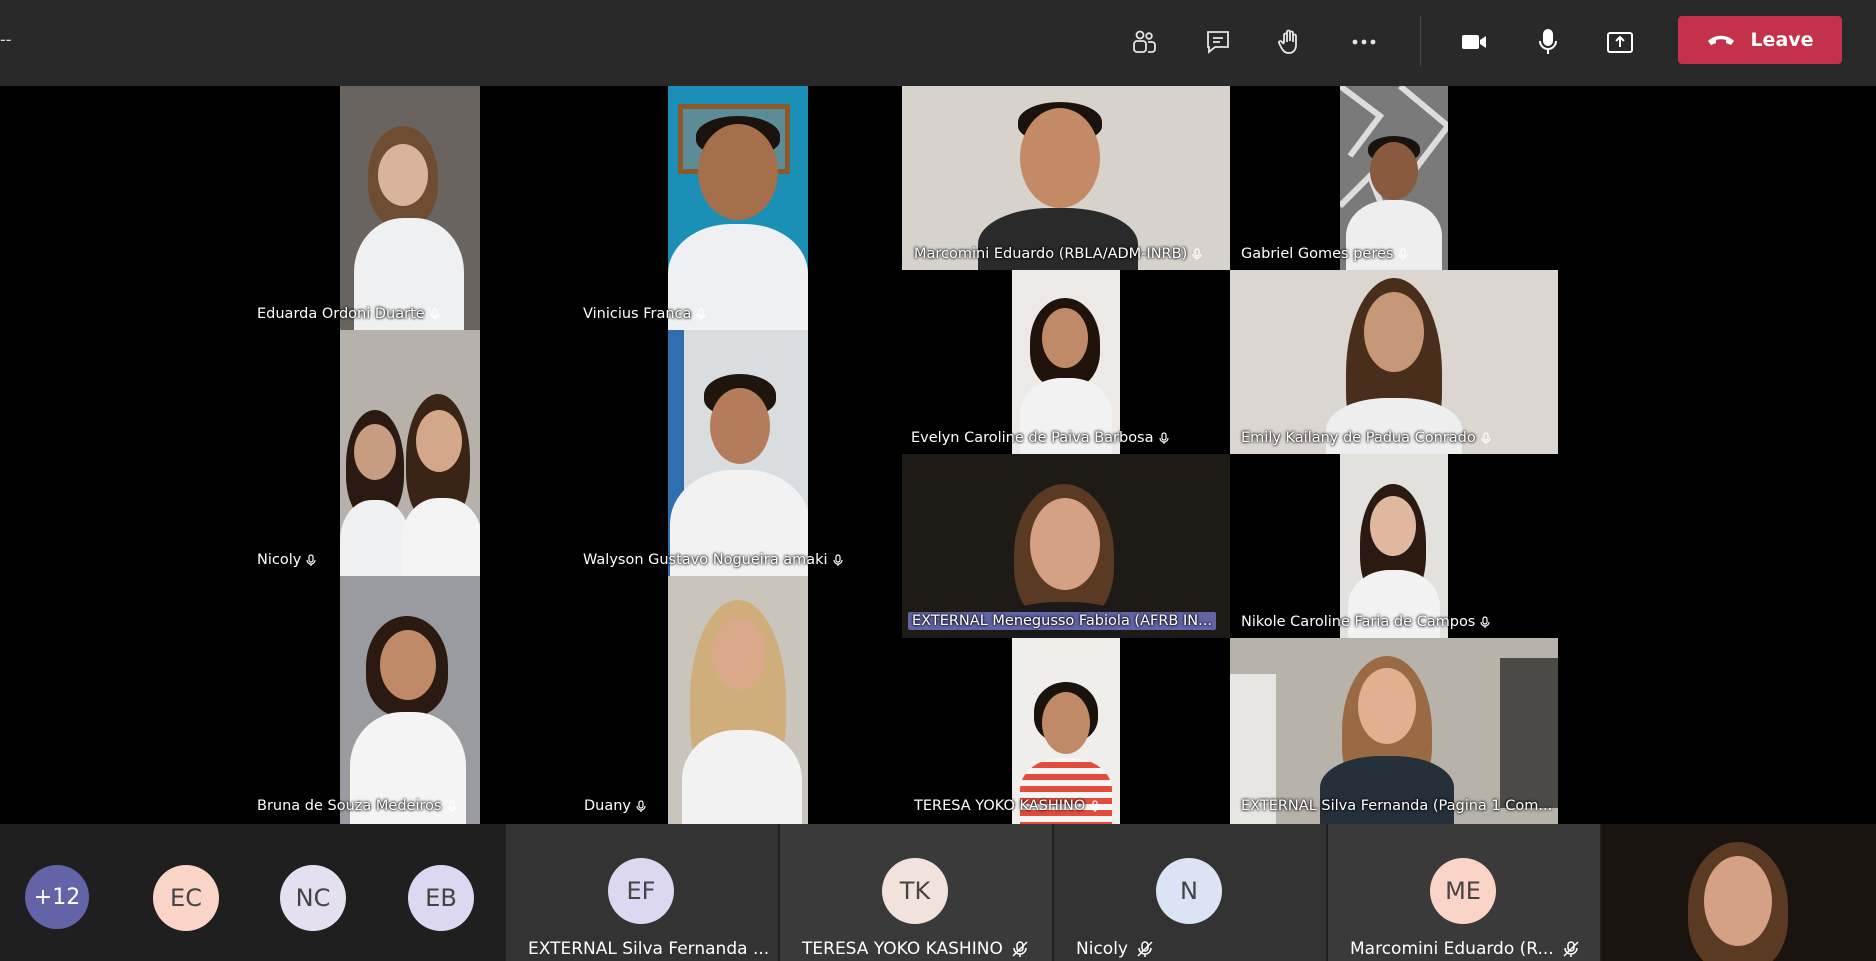 The image size is (1876, 961). What do you see at coordinates (1040, 438) in the screenshot?
I see `participant-name: Evelyn Caroline de Paiva Barbosa` at bounding box center [1040, 438].